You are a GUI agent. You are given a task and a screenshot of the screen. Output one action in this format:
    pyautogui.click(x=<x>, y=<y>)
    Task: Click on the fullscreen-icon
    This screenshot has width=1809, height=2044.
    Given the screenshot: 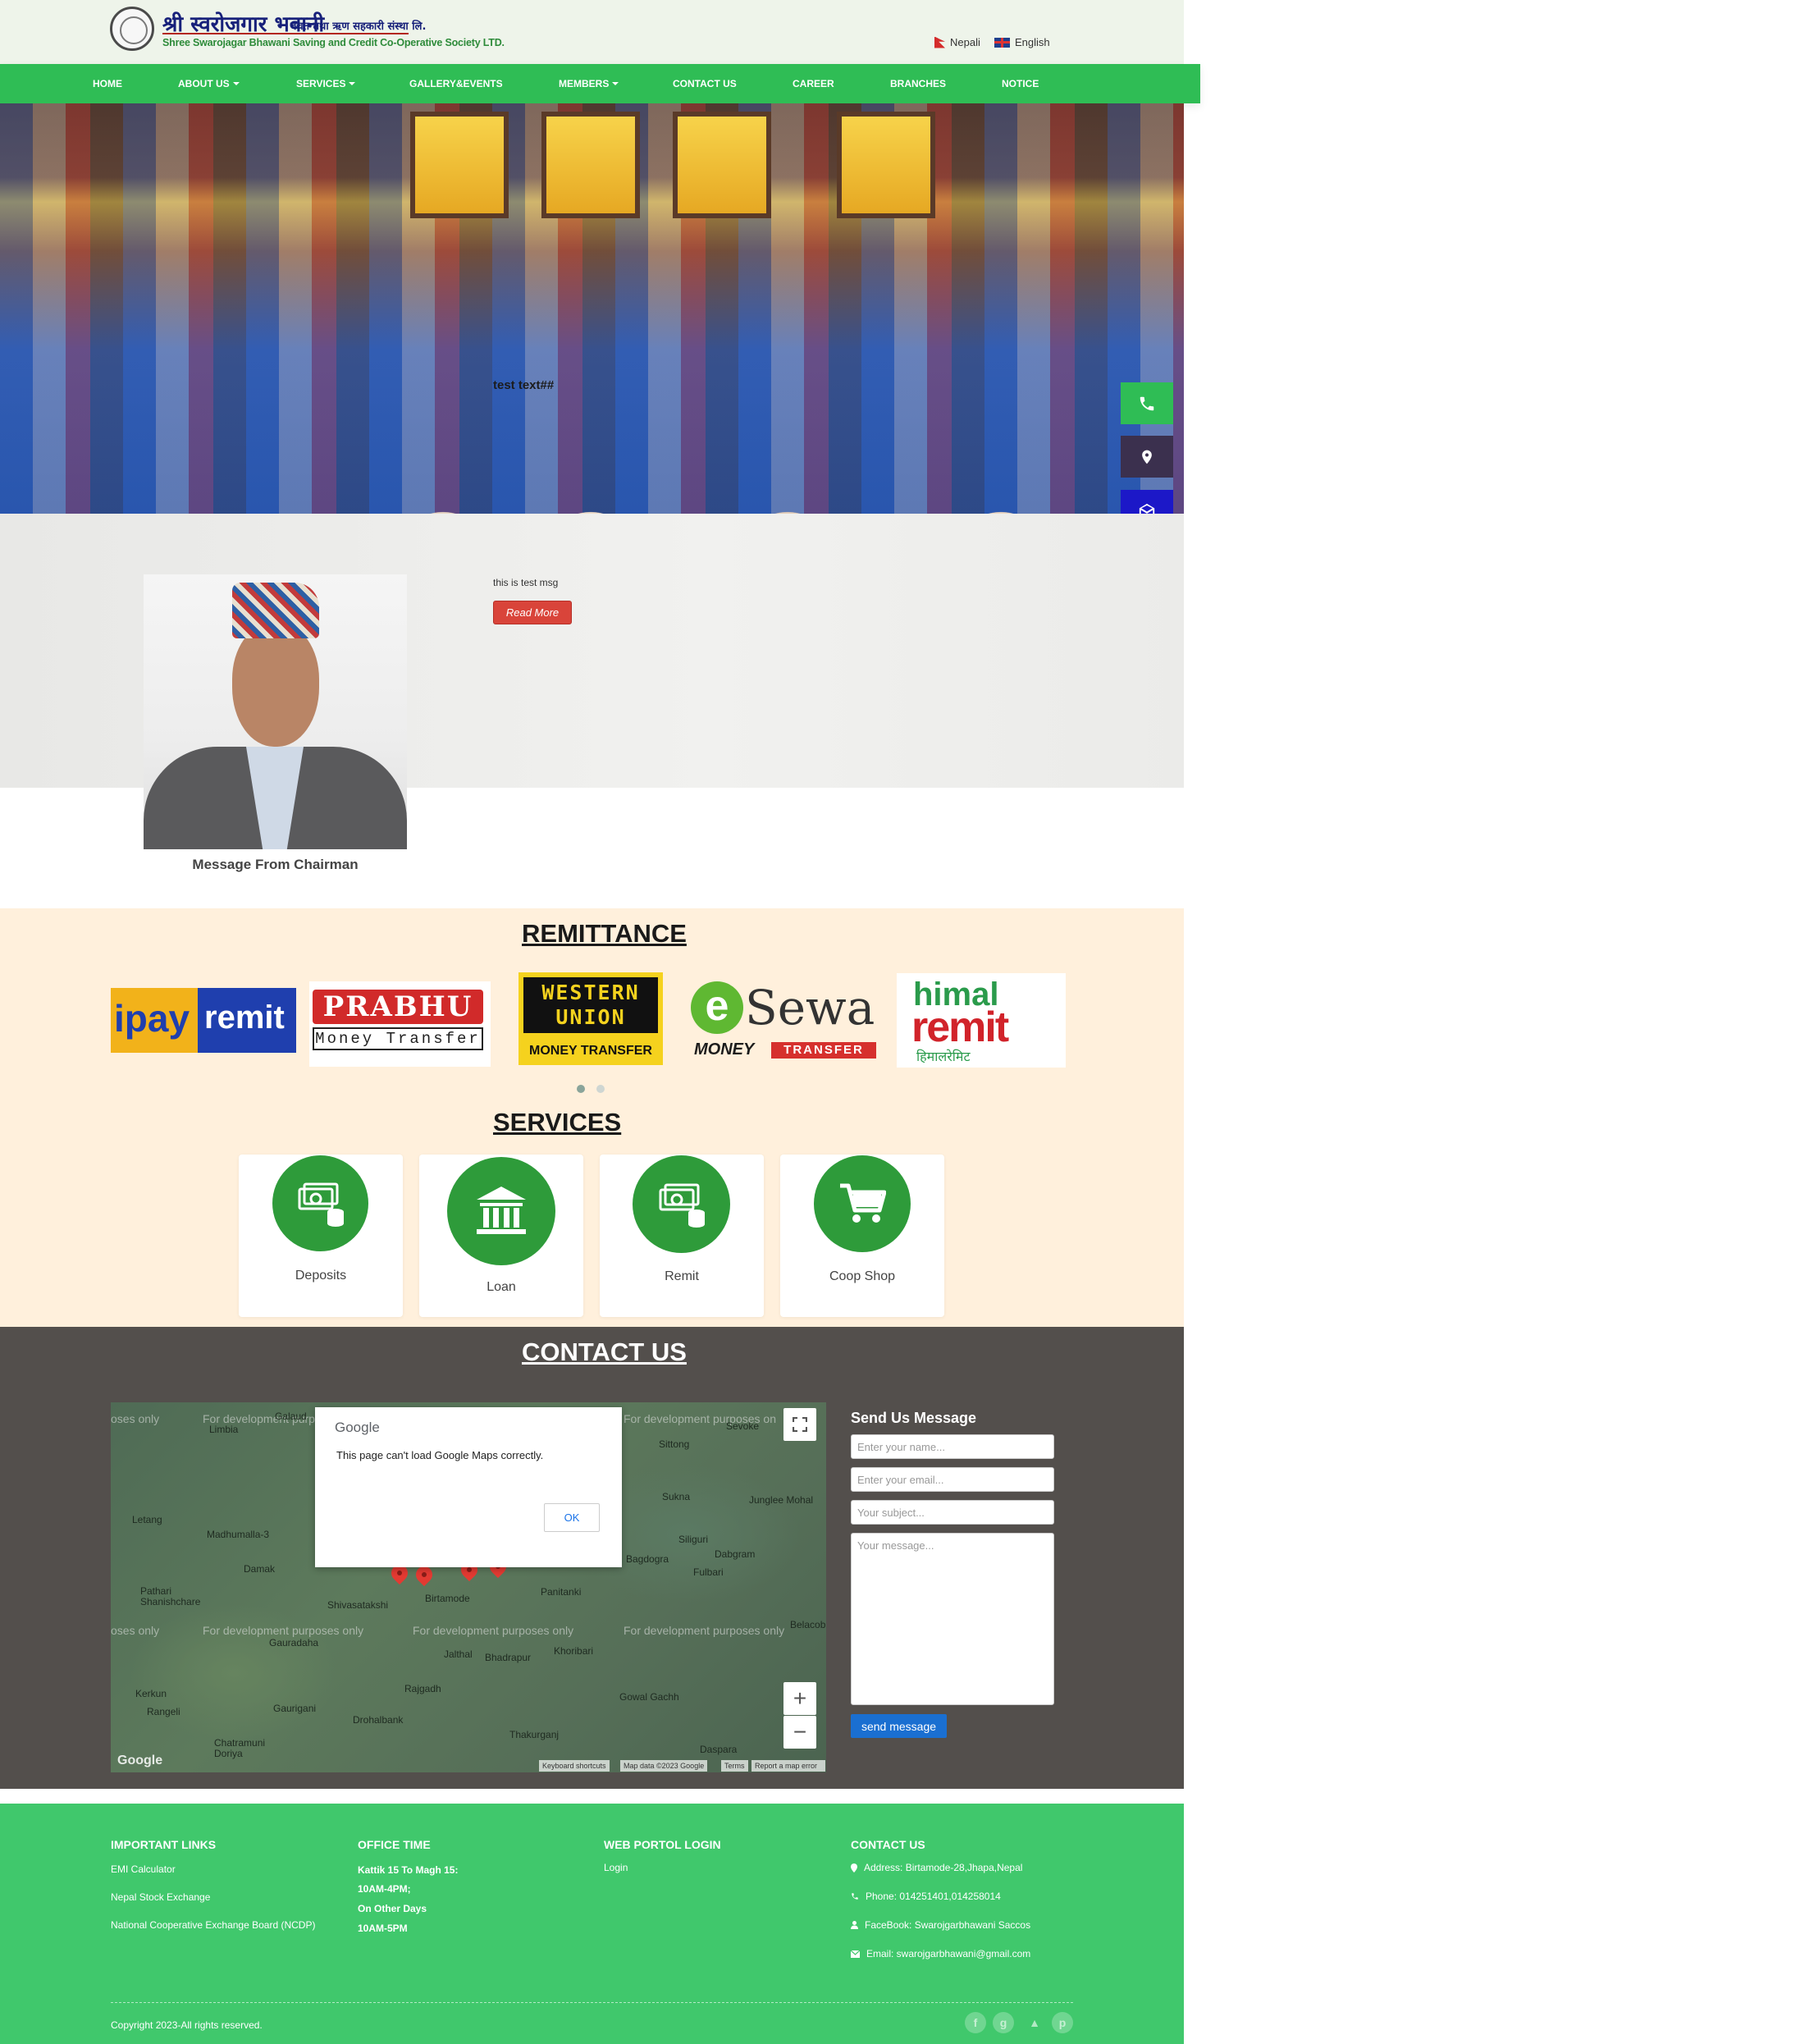 What is the action you would take?
    pyautogui.click(x=800, y=1424)
    